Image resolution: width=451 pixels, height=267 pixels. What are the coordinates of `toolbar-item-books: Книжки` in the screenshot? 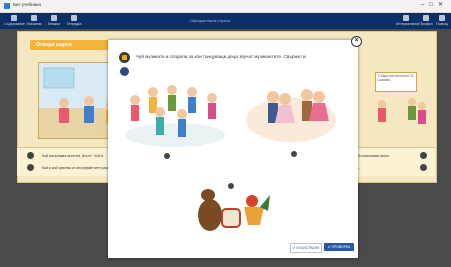 It's located at (54, 20).